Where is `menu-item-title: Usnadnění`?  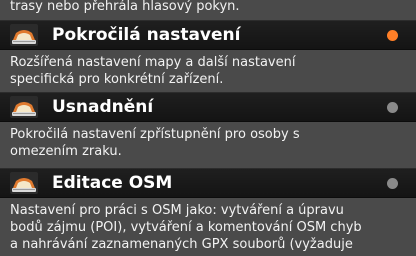
menu-item-title: Usnadnění is located at coordinates (103, 107).